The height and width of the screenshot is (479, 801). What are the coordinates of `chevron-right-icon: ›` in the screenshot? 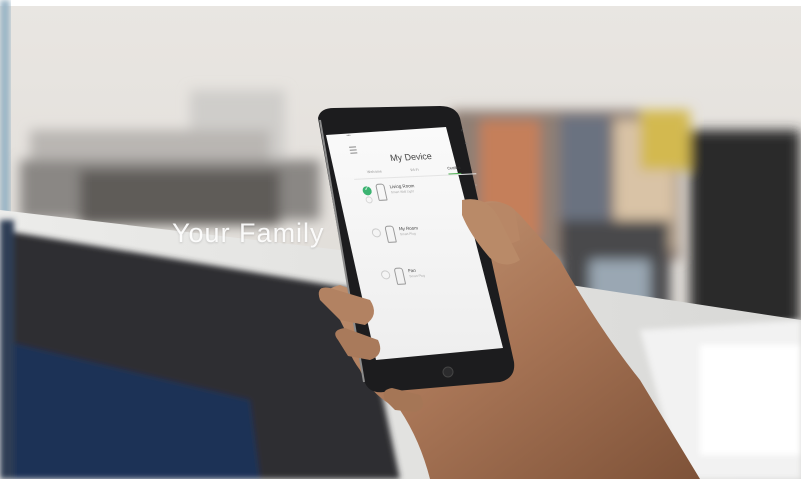 It's located at (476, 185).